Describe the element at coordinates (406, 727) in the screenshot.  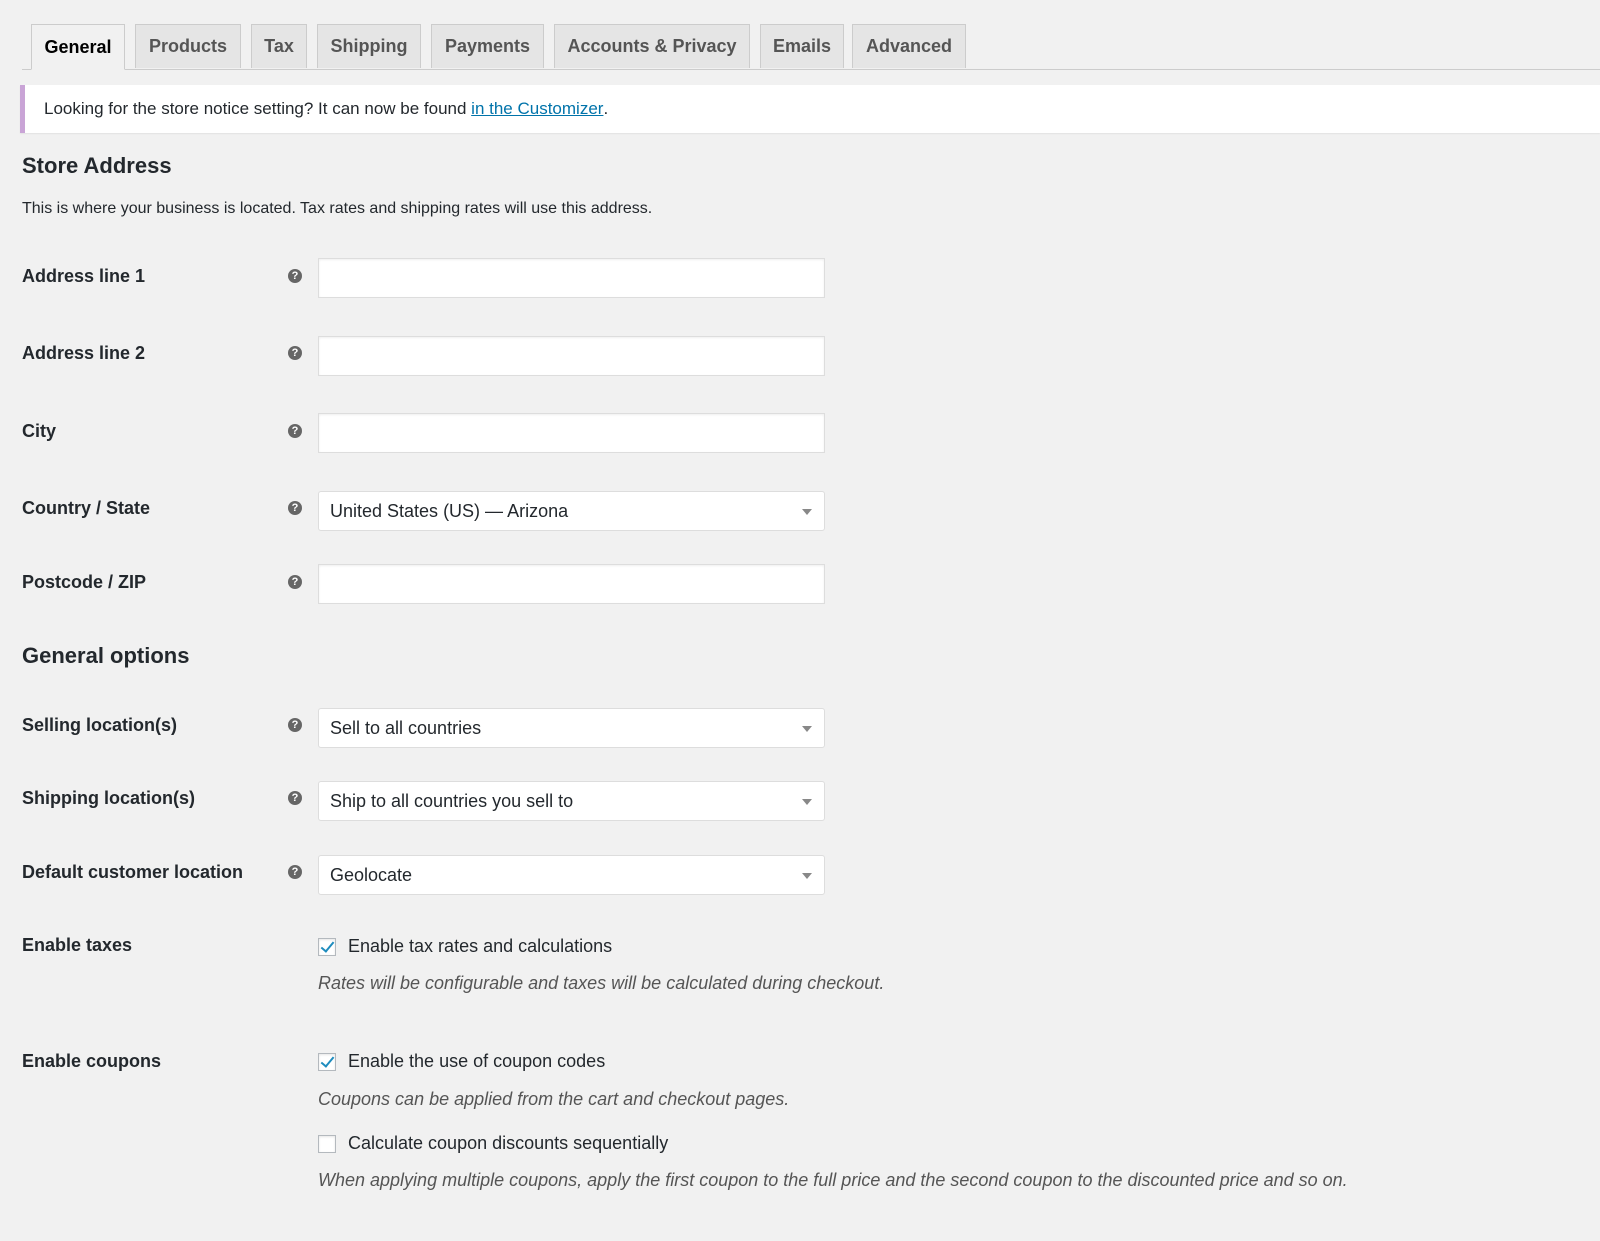
I see `selling-locations-value: Sell to all countries` at that location.